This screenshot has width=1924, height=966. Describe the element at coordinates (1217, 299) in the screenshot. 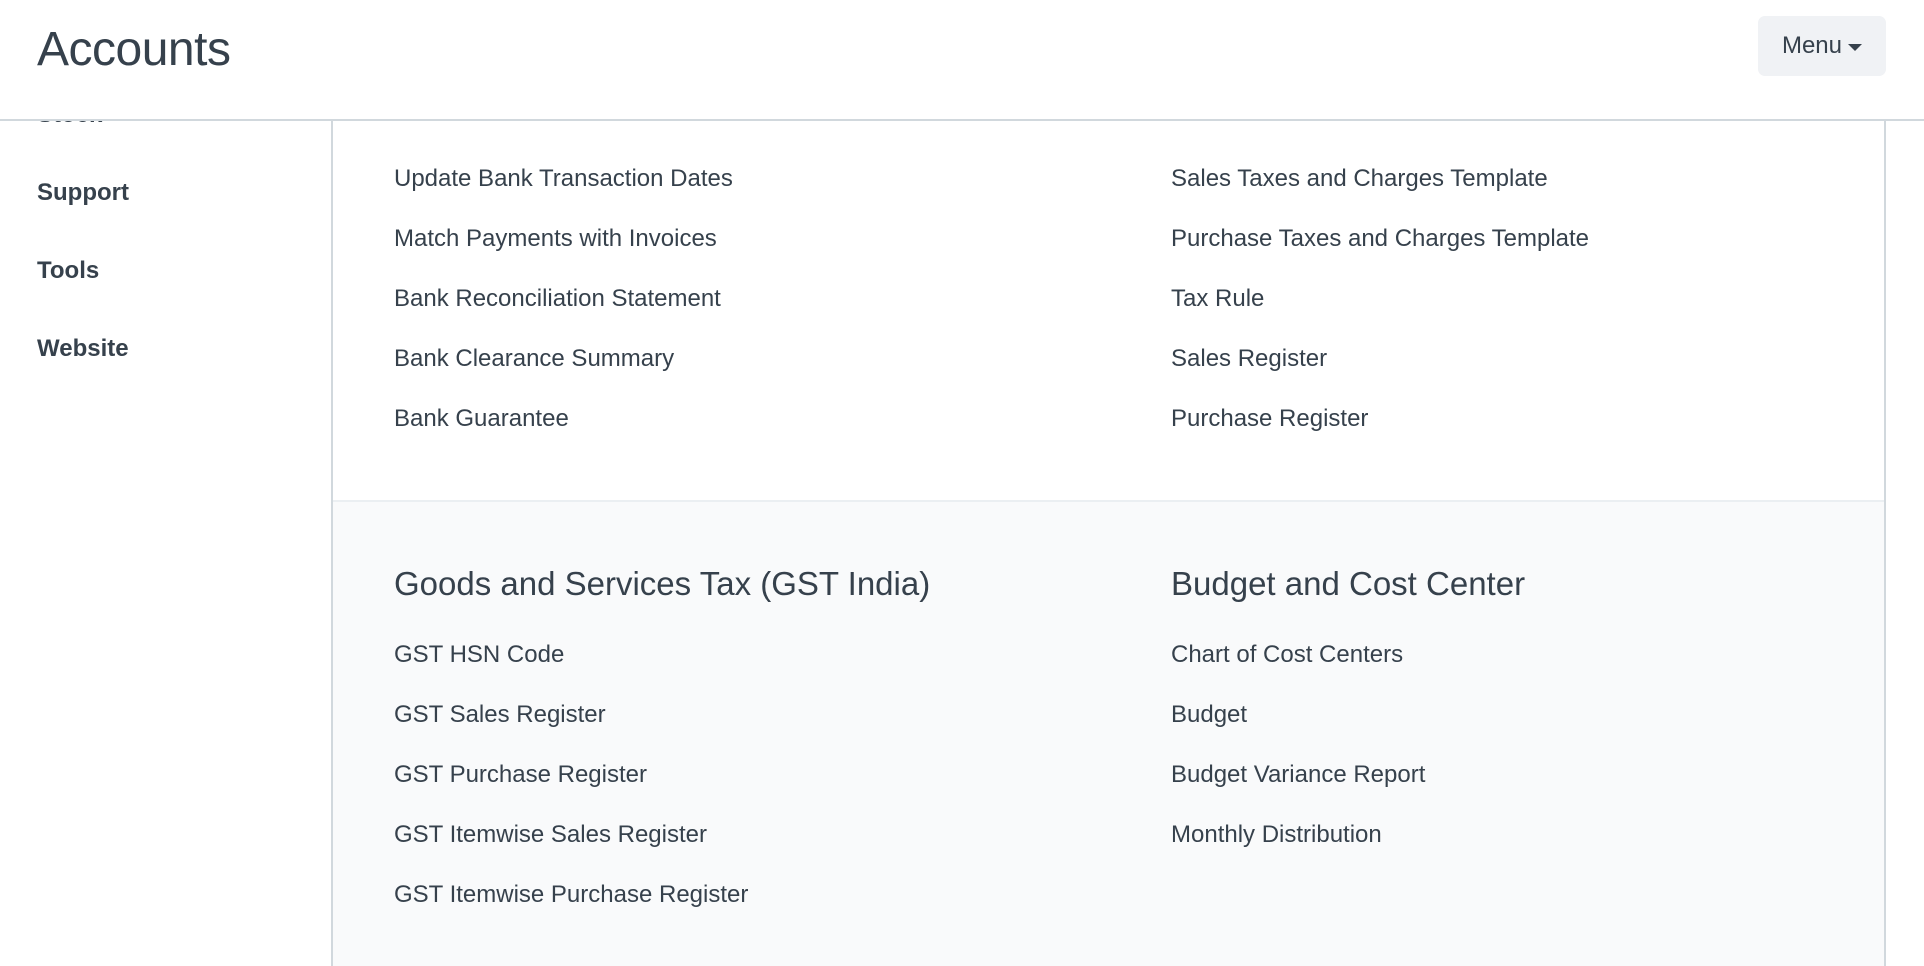

I see `link-tax-rule: Tax Rule` at that location.